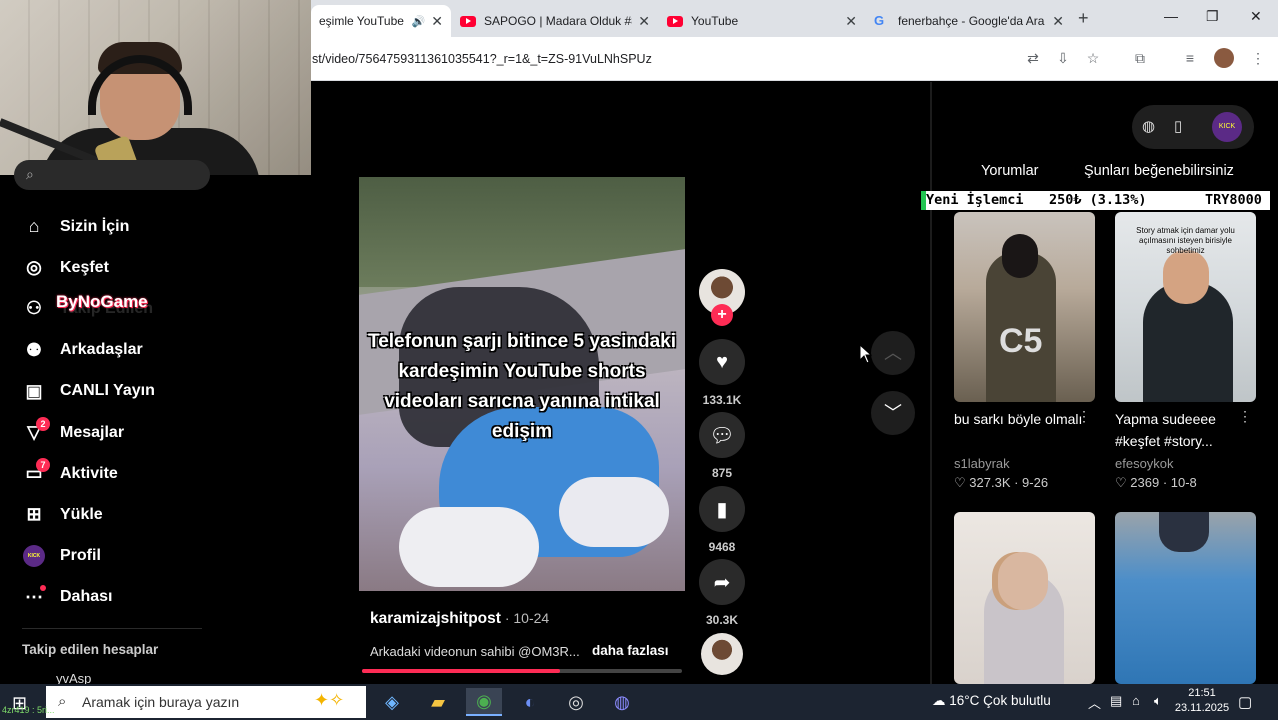  Describe the element at coordinates (122, 597) in the screenshot. I see `sidebar-item-more: ⋯ Dahası` at that location.